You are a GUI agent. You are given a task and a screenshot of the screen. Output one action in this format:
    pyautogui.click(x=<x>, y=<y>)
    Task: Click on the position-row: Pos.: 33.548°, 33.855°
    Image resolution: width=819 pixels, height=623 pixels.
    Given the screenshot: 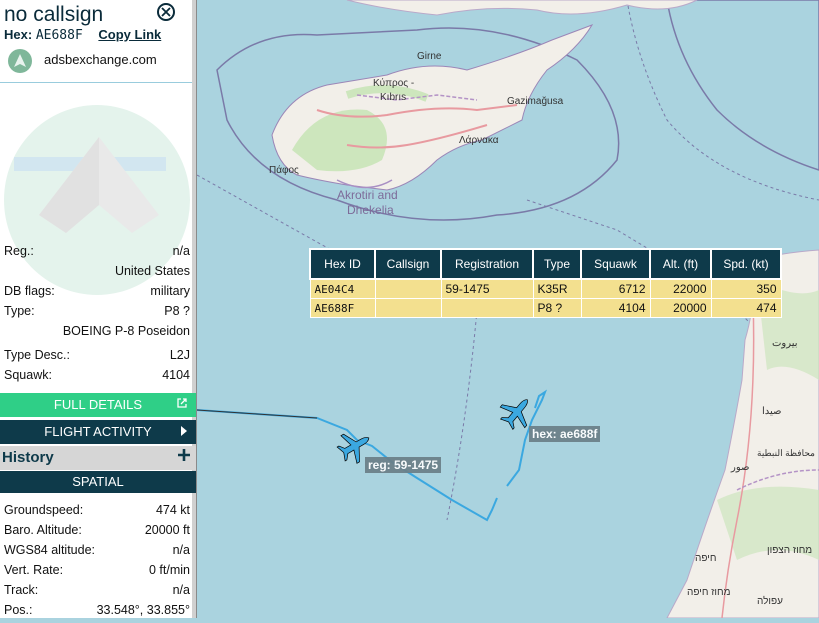 What is the action you would take?
    pyautogui.click(x=97, y=610)
    